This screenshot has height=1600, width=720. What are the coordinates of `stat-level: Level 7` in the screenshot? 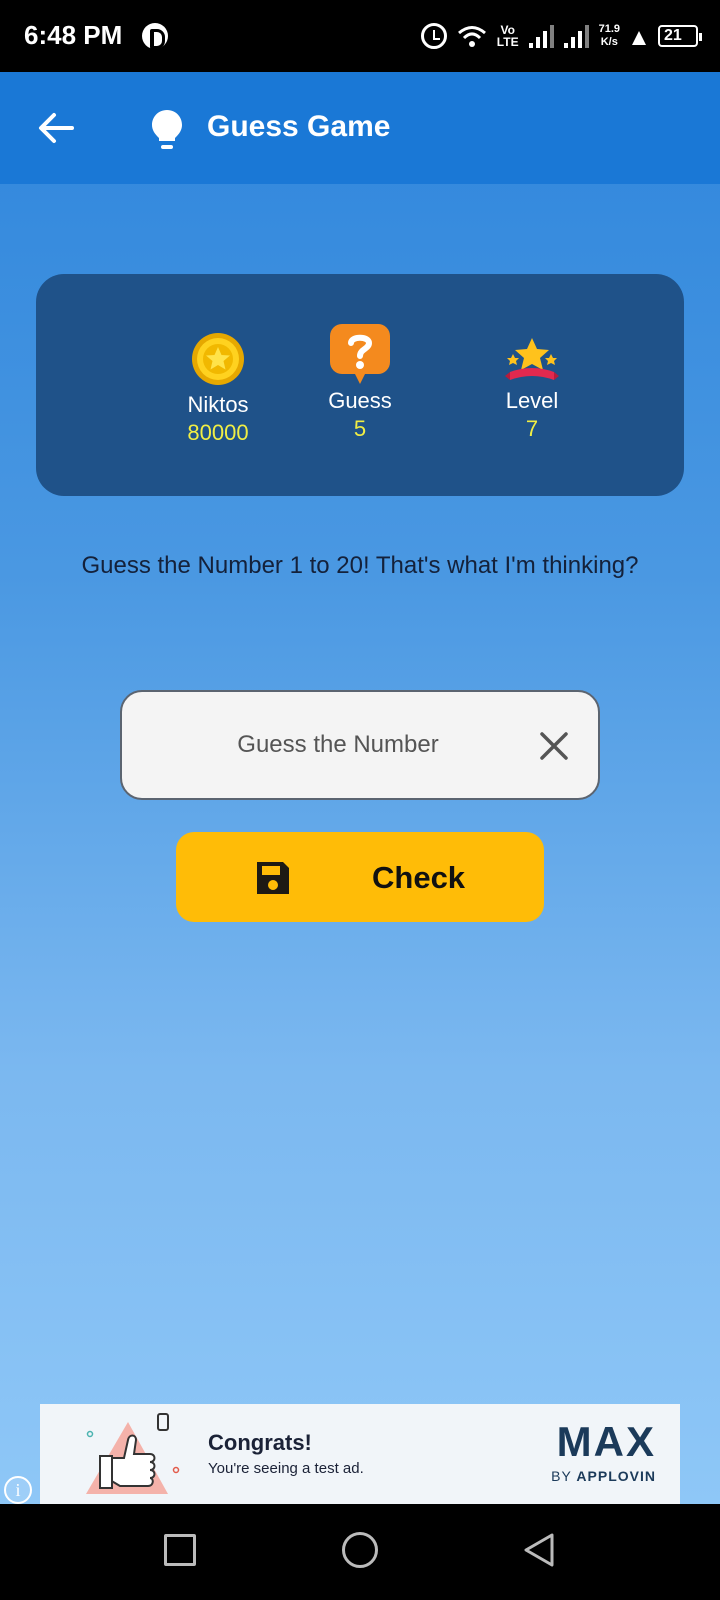 It's located at (532, 383).